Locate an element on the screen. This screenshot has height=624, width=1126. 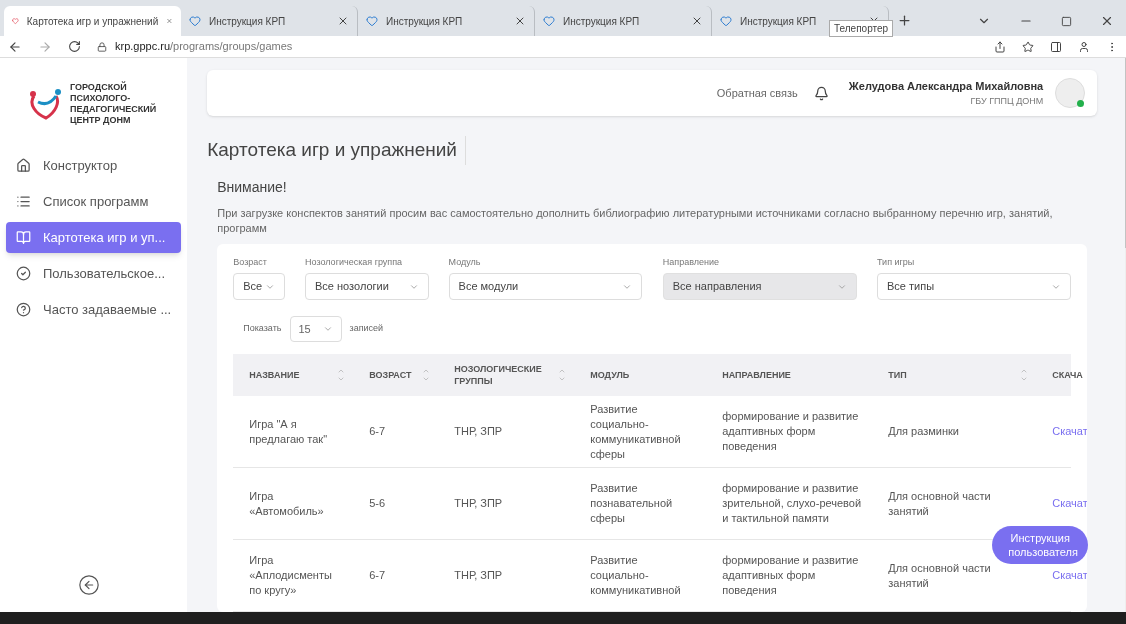
filter-label: Возраст is located at coordinates (250, 262).